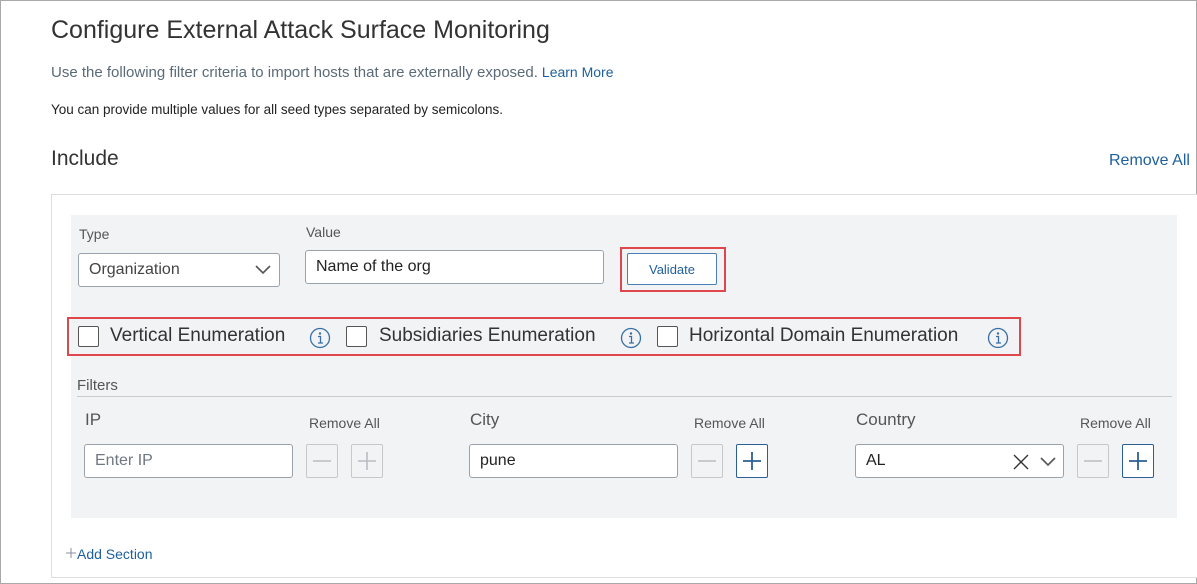  Describe the element at coordinates (115, 554) in the screenshot. I see `add-section-label: Add Section` at that location.